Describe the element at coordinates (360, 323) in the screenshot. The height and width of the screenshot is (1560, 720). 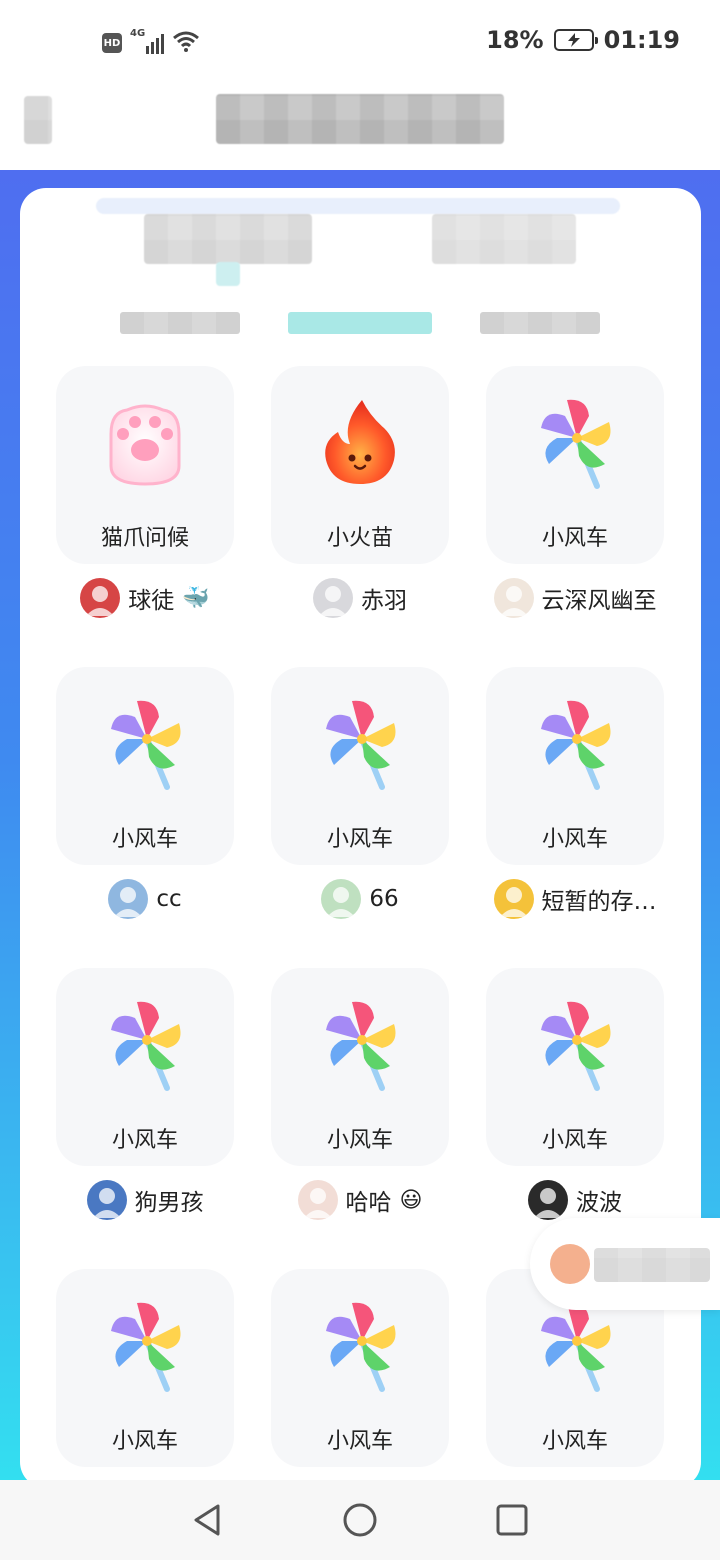
I see `tab-redacted-2-active` at that location.